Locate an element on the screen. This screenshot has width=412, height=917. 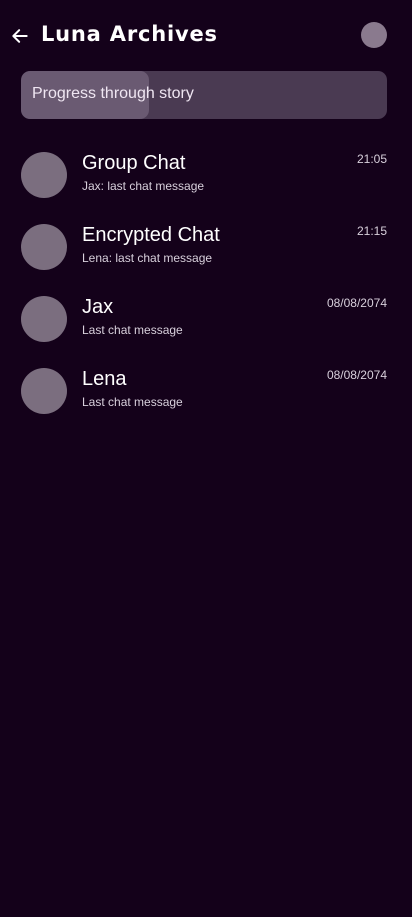
chat-time: 21:05 is located at coordinates (371, 159).